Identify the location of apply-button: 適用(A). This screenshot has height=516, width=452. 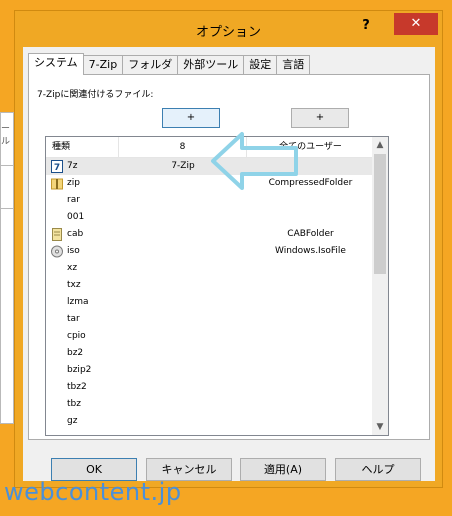
(283, 469).